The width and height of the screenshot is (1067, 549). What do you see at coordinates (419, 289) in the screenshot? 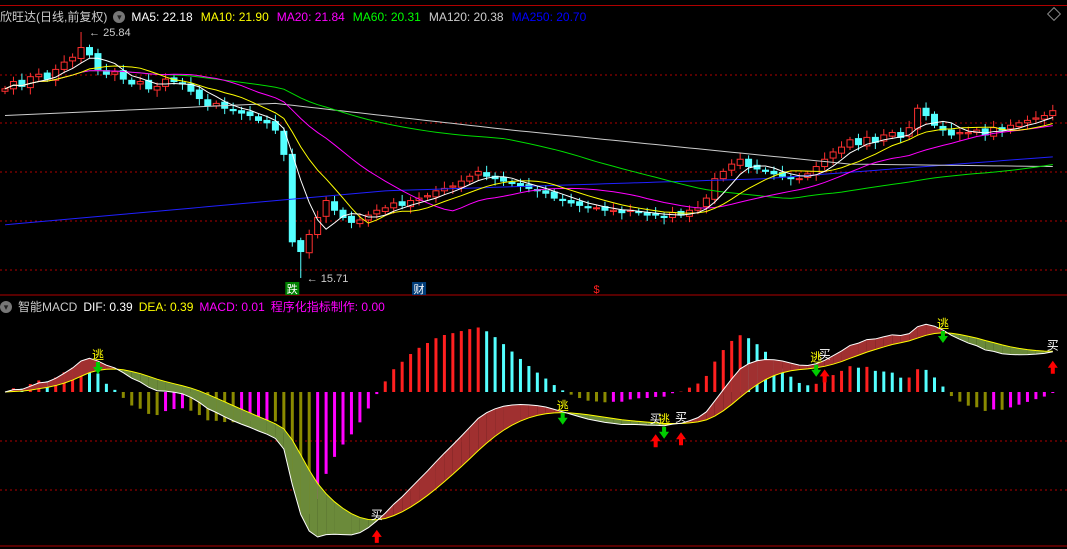
I see `event-badge-label: 财` at bounding box center [419, 289].